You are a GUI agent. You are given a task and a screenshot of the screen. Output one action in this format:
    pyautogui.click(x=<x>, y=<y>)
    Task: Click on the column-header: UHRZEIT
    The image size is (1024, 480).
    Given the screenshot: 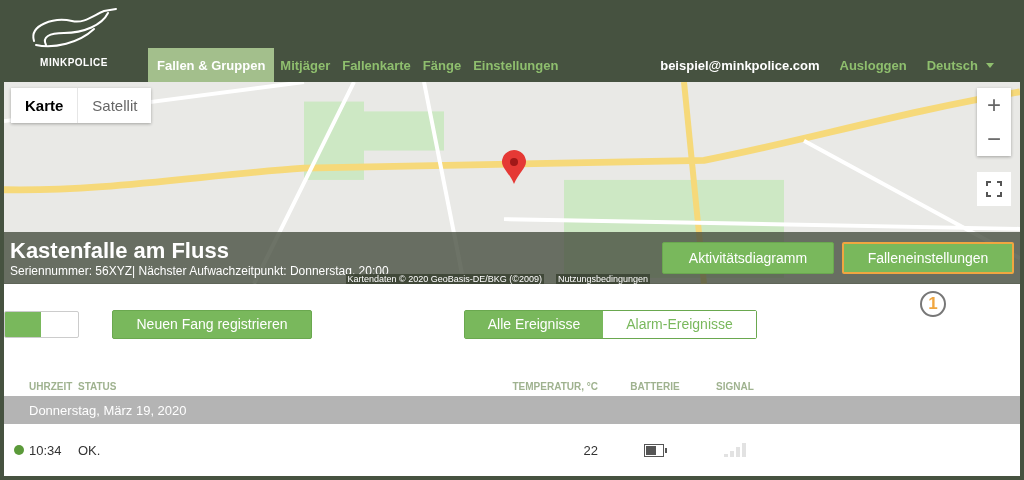 What is the action you would take?
    pyautogui.click(x=51, y=386)
    